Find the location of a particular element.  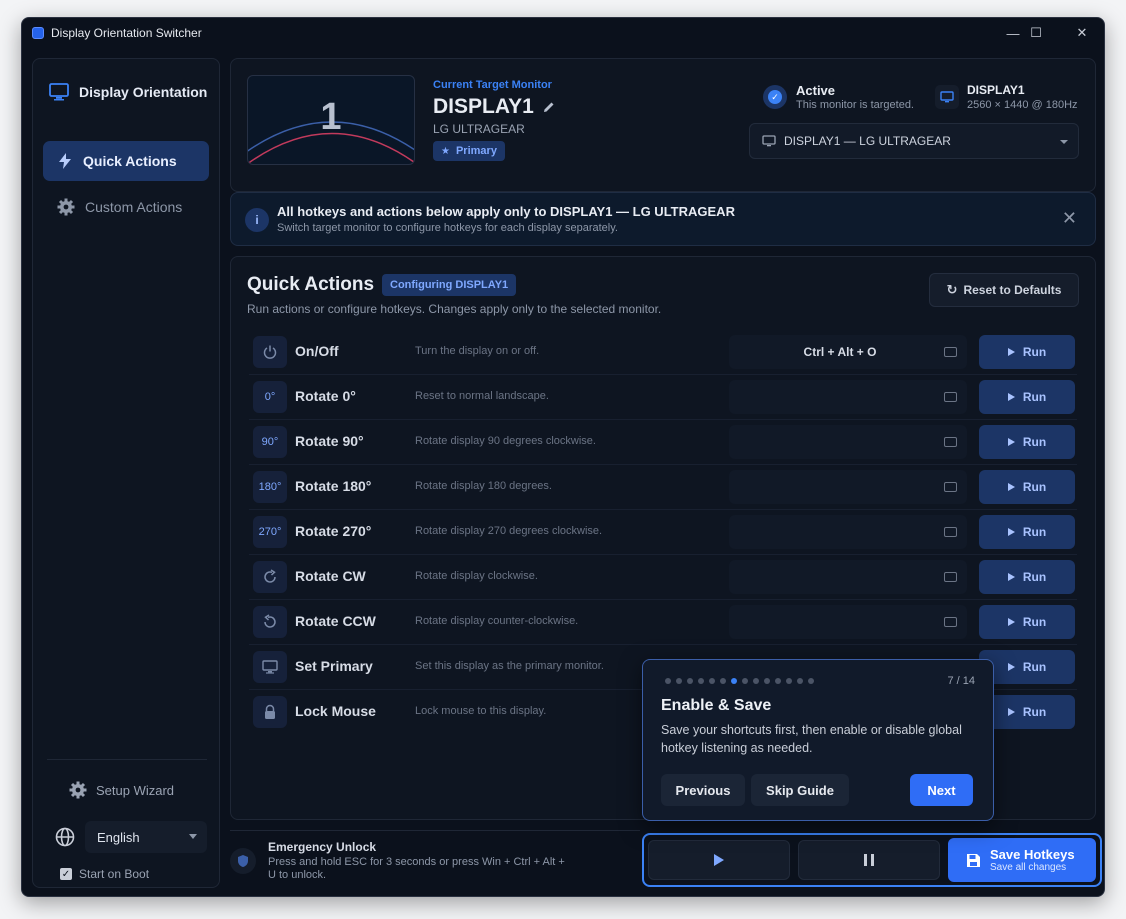

checkbox-checked-icon: ✓ is located at coordinates (66, 874).